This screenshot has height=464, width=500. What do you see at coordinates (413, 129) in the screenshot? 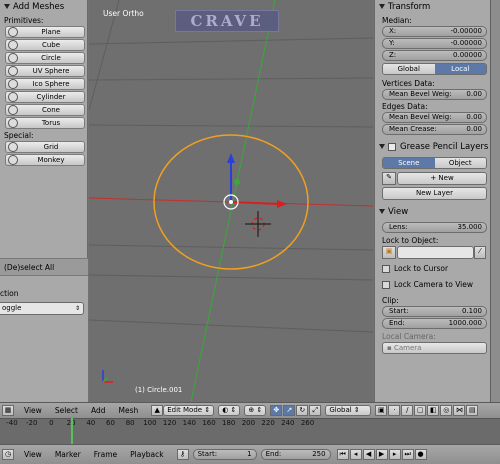
I see `mean-crease-label: Mean Crease:` at bounding box center [413, 129].